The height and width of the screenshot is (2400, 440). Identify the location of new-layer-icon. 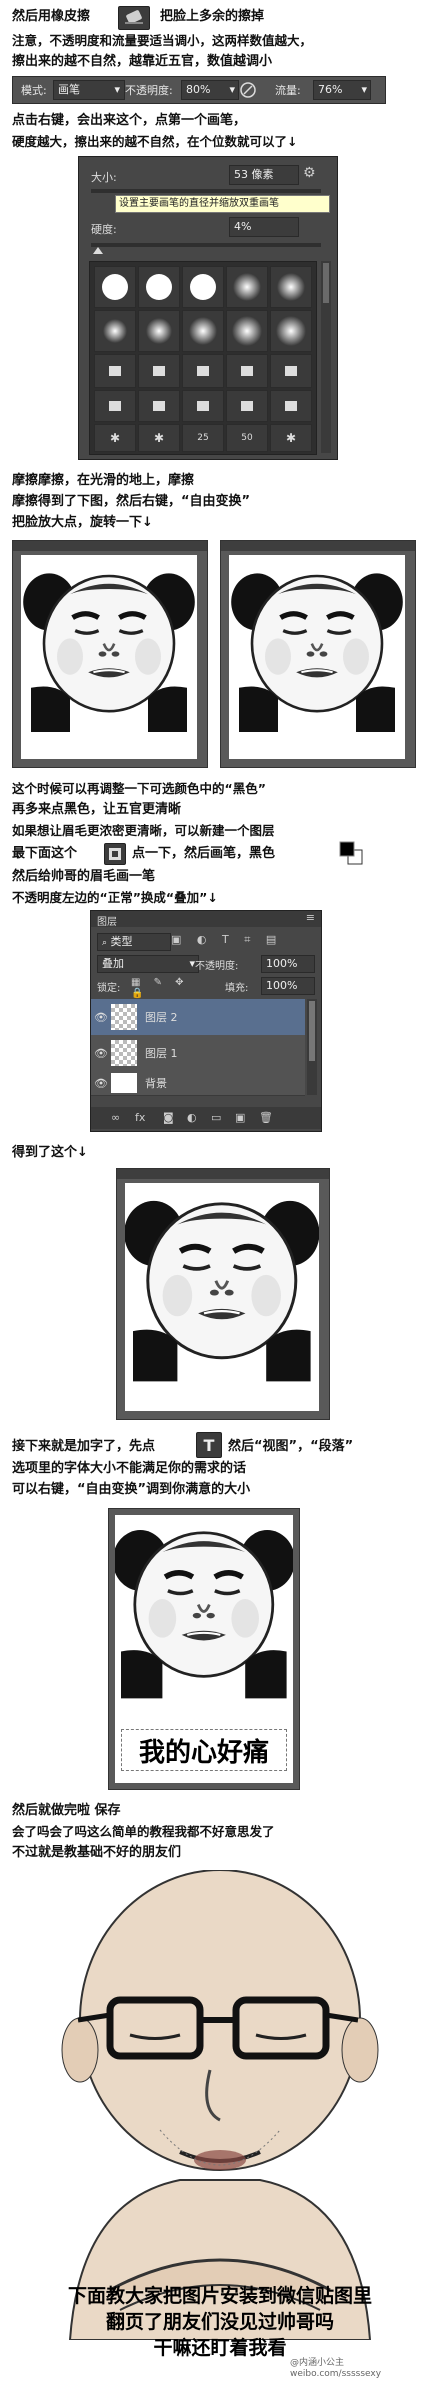
(115, 854).